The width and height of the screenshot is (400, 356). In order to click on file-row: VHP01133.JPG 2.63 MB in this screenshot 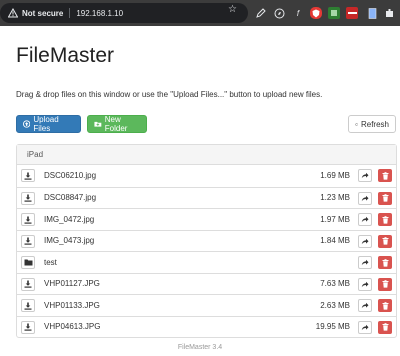, I will do `click(206, 305)`.